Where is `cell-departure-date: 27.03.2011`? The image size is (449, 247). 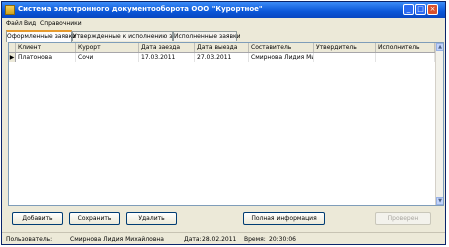 cell-departure-date: 27.03.2011 is located at coordinates (222, 57).